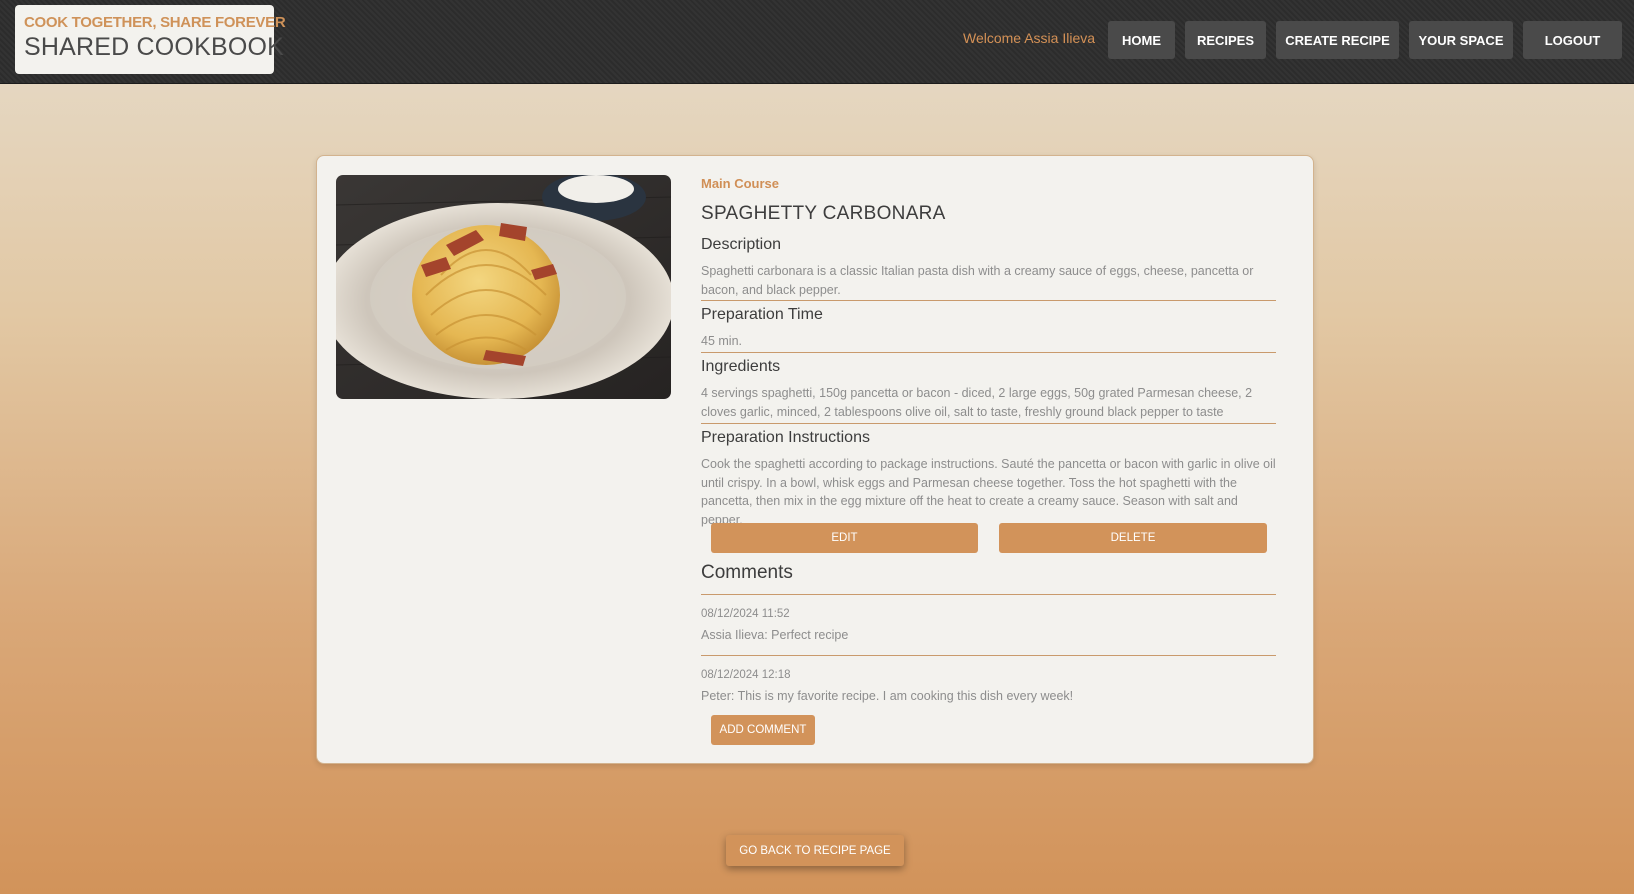  I want to click on nav-recipes-button: RECIPES, so click(1225, 40).